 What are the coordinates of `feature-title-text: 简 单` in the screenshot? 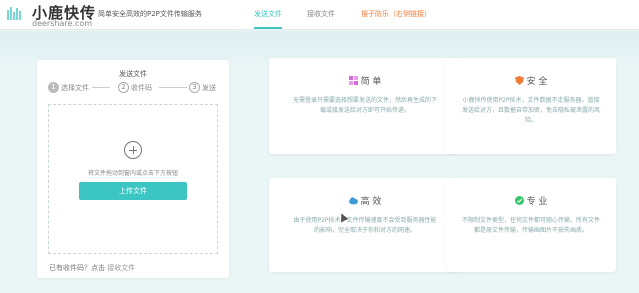 It's located at (371, 82).